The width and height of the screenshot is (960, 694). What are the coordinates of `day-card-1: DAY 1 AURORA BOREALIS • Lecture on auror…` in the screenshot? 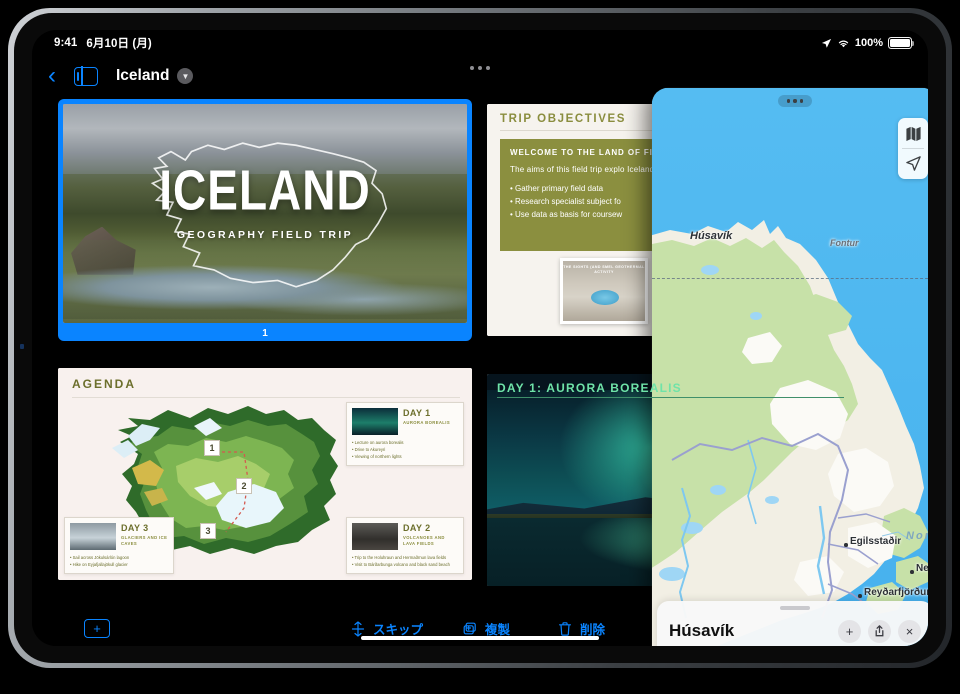 It's located at (405, 434).